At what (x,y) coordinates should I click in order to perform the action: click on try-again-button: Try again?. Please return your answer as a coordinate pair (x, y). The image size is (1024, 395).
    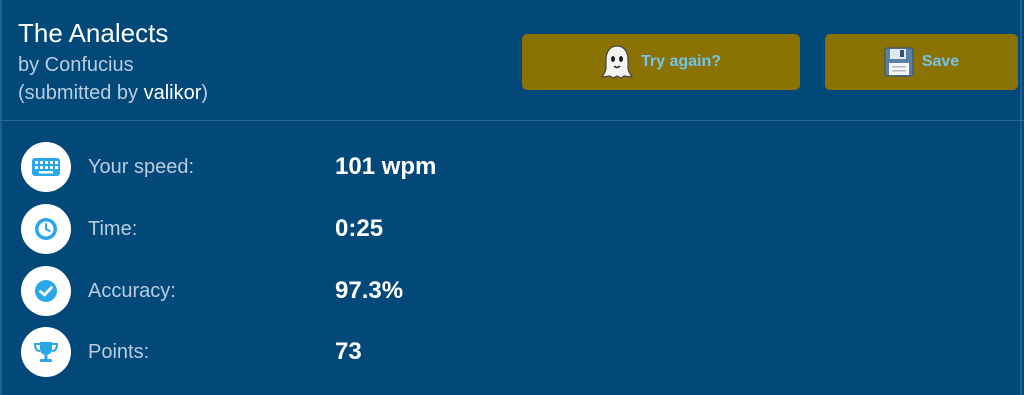
    Looking at the image, I should click on (661, 62).